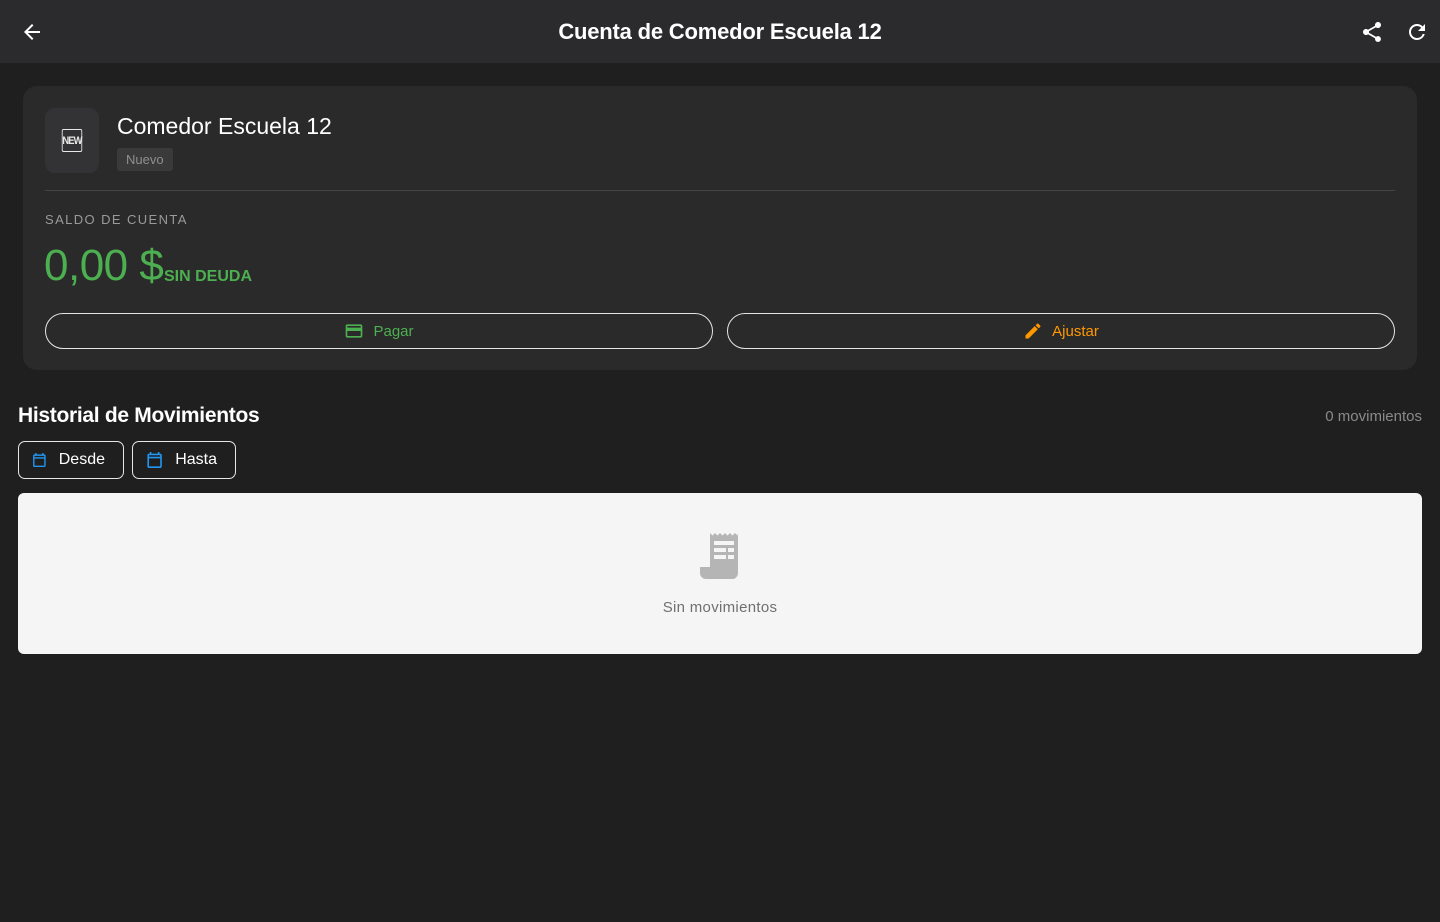  I want to click on adjust-button-label: Ajustar, so click(1075, 331).